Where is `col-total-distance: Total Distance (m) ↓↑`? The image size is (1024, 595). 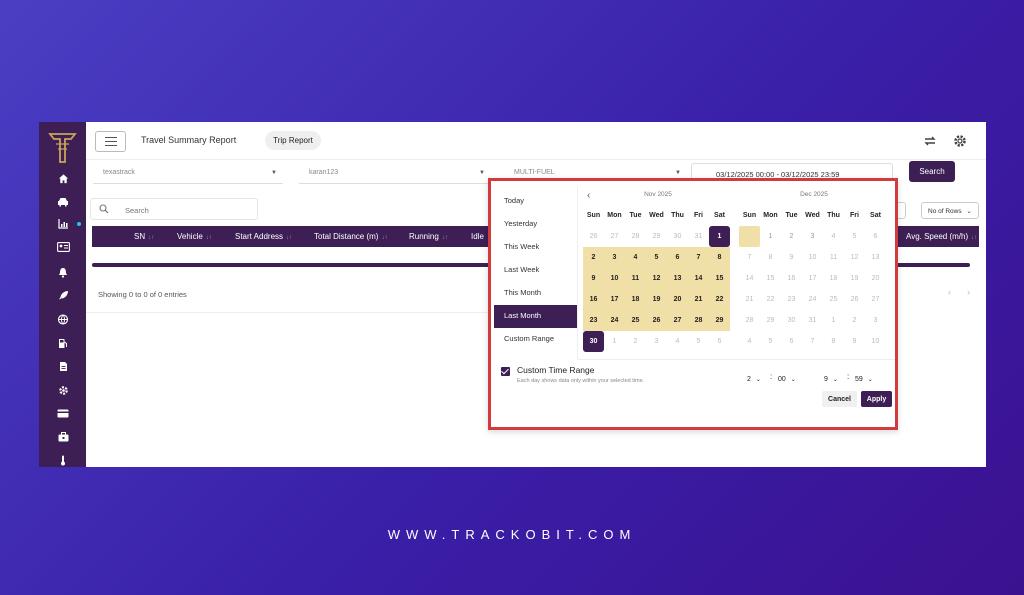 col-total-distance: Total Distance (m) ↓↑ is located at coordinates (350, 236).